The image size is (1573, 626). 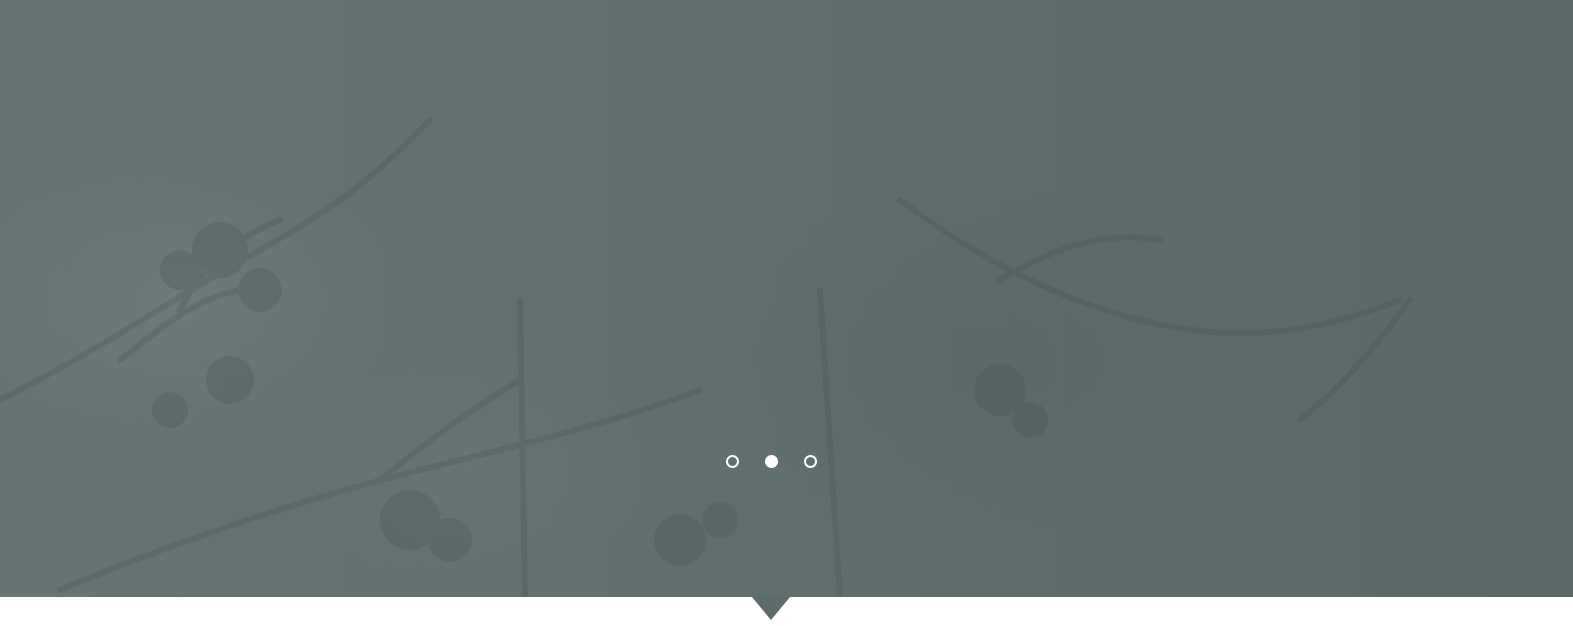 I want to click on carousel-dot-2-active, so click(x=771, y=461).